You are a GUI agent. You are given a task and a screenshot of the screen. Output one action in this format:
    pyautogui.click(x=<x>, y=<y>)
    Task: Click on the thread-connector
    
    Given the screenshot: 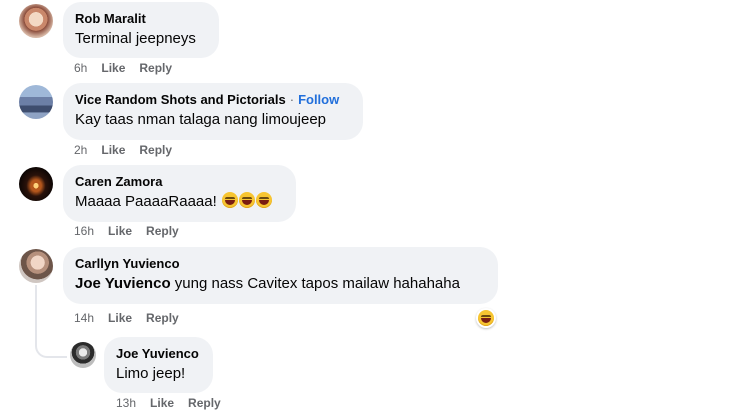 What is the action you would take?
    pyautogui.click(x=36, y=311)
    